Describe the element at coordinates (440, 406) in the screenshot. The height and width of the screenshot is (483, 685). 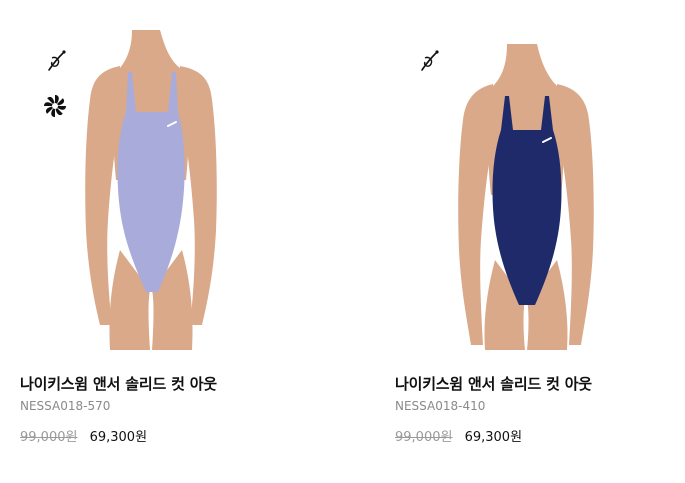
I see `product-sku: NESSA018-410` at that location.